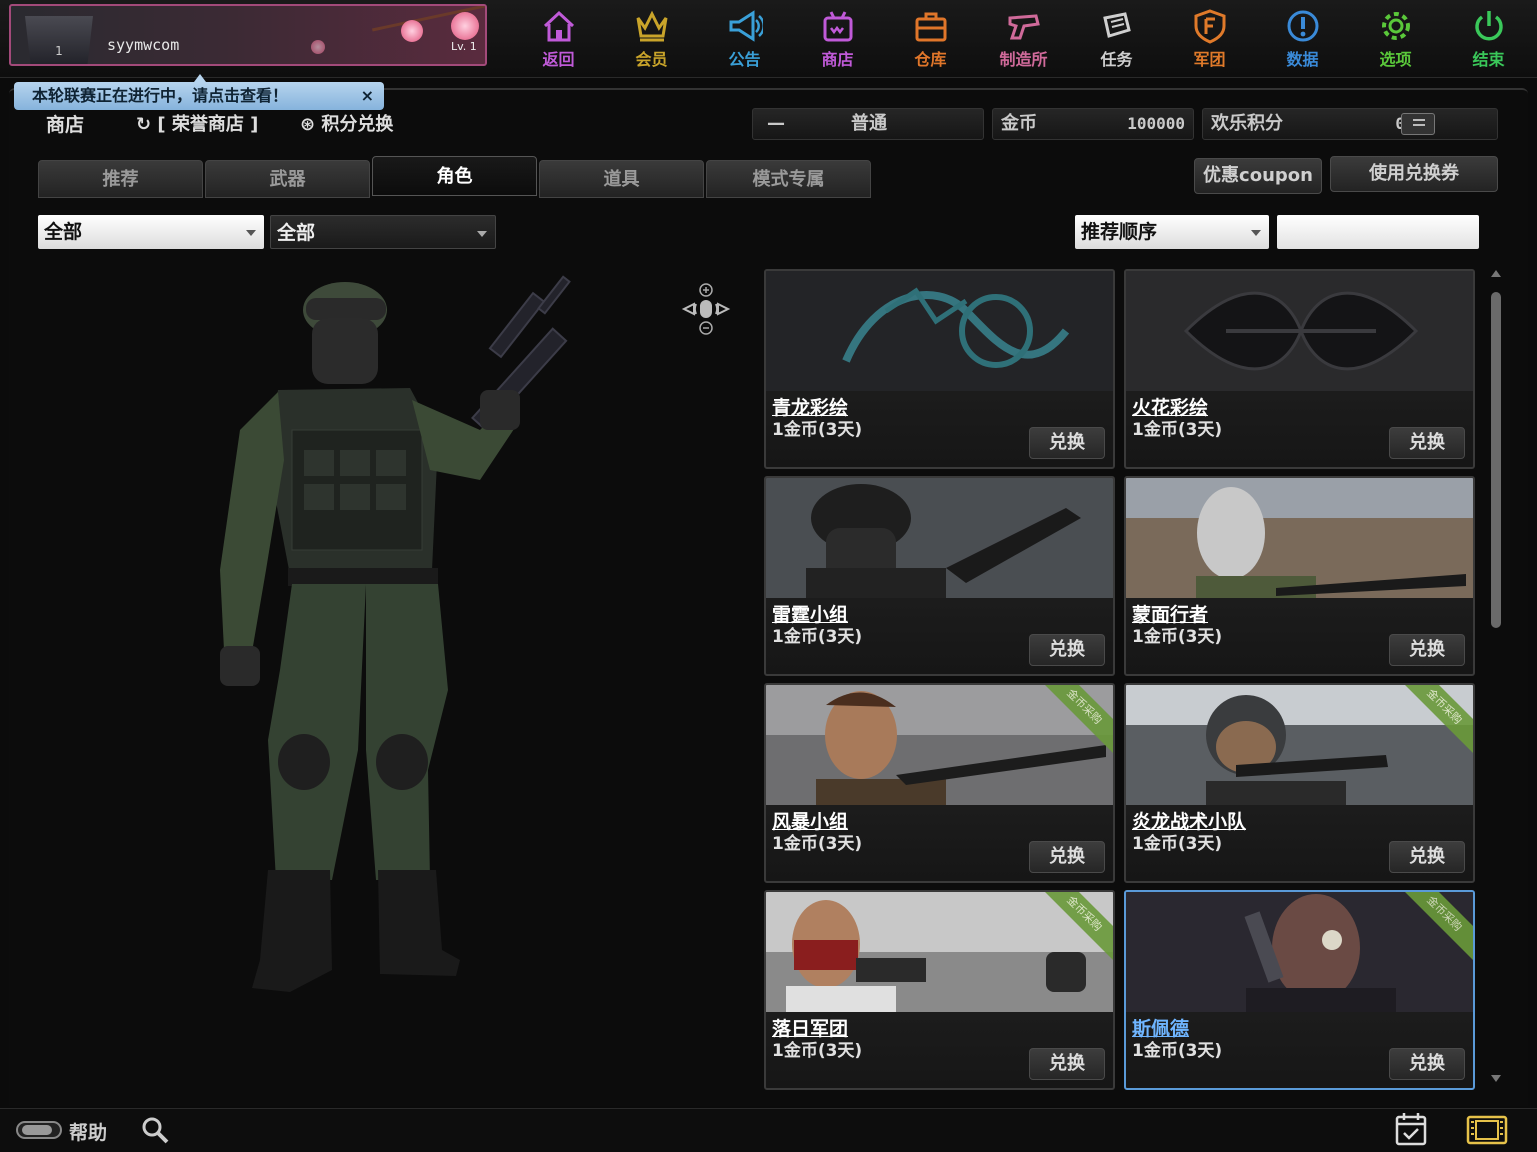  Describe the element at coordinates (1209, 26) in the screenshot. I see `shield-icon` at that location.